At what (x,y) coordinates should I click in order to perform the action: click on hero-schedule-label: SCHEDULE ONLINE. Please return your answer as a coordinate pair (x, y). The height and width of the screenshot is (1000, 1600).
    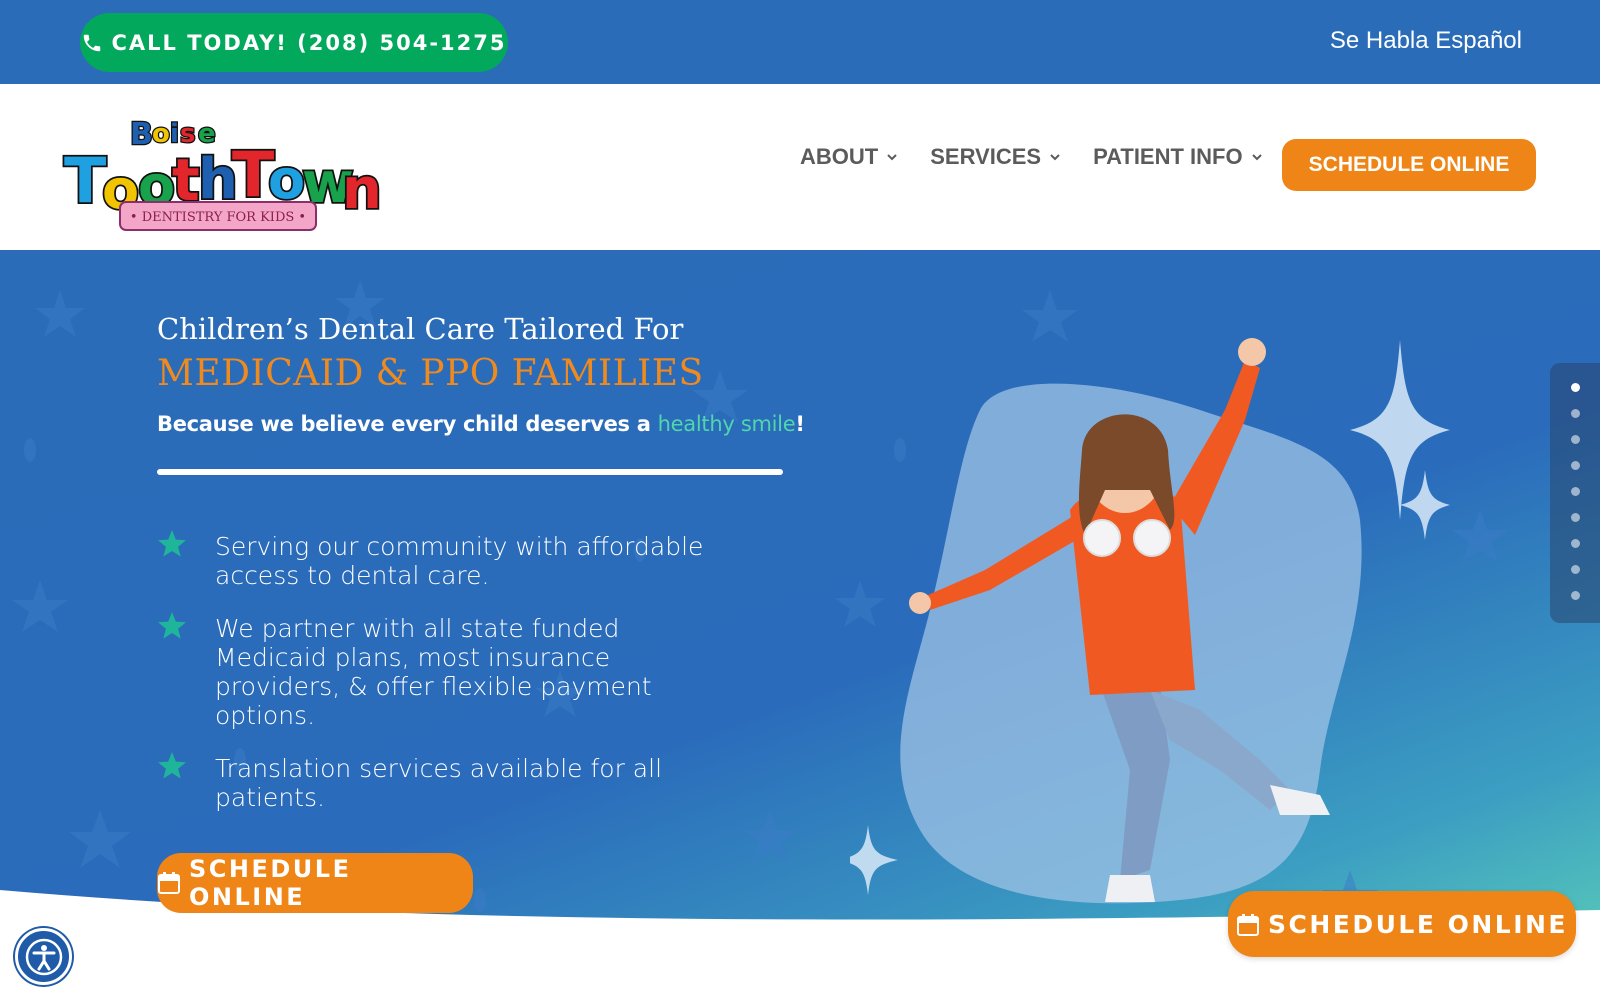
    Looking at the image, I should click on (270, 883).